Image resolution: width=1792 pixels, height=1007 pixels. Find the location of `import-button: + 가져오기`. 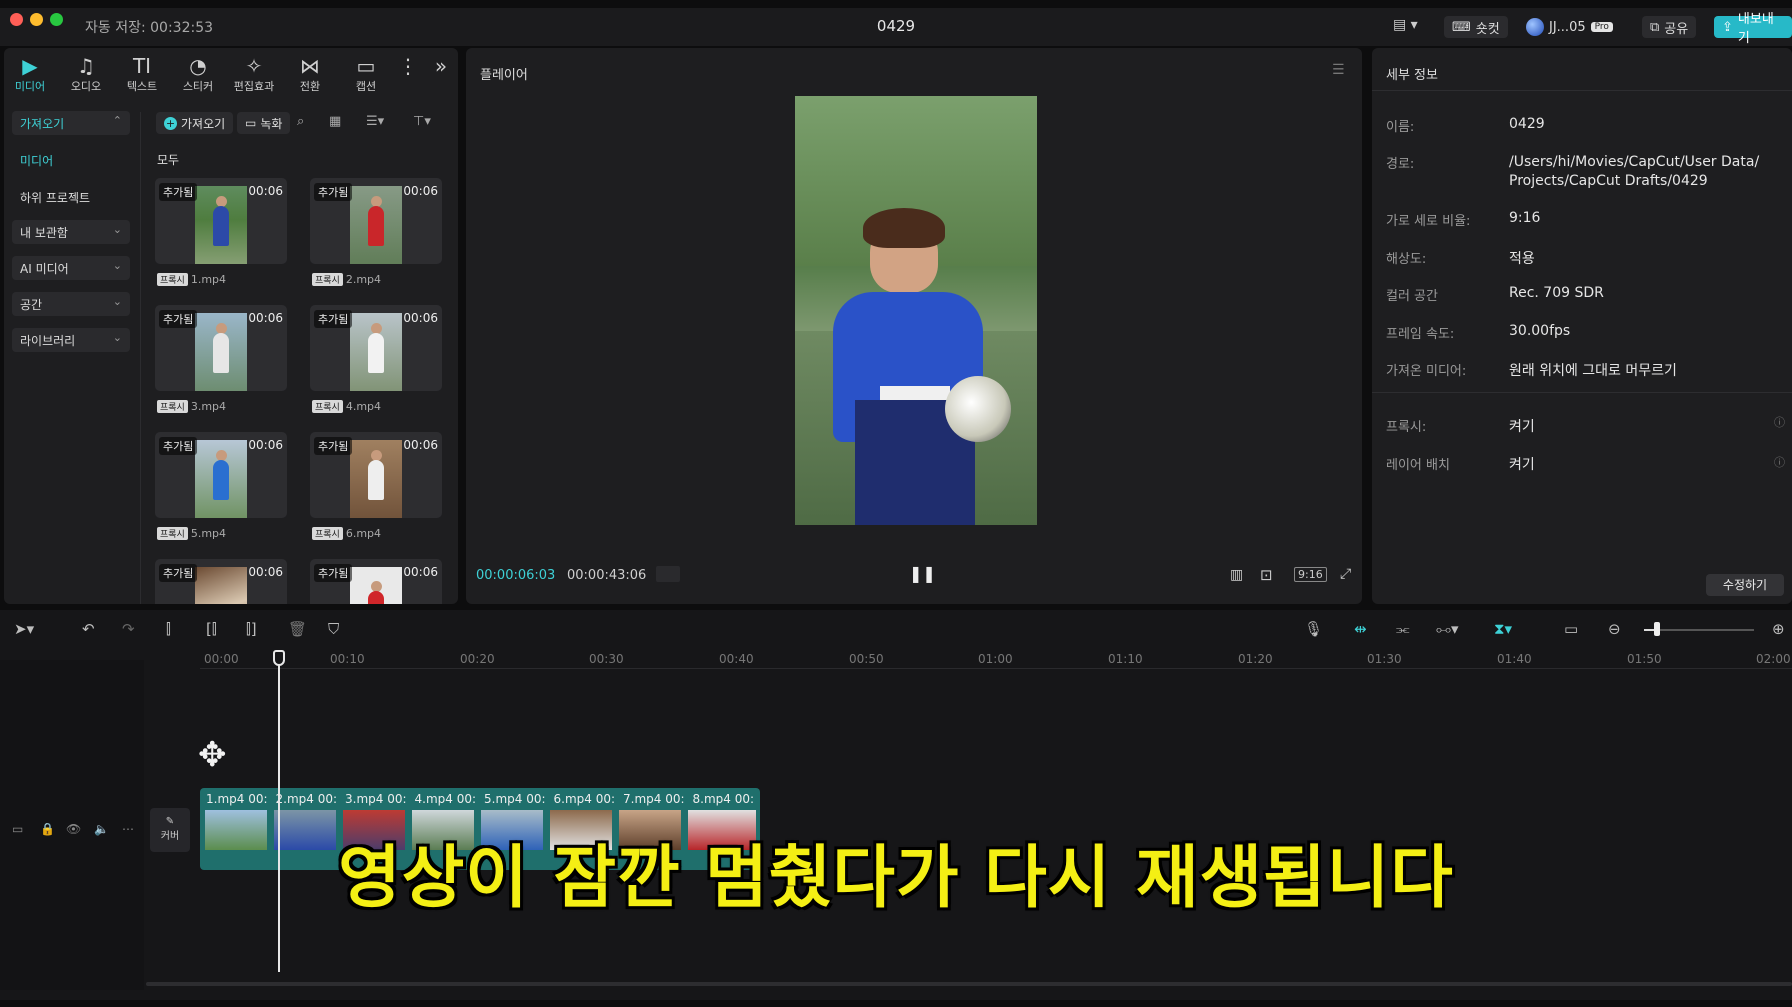

import-button: + 가져오기 is located at coordinates (195, 123).